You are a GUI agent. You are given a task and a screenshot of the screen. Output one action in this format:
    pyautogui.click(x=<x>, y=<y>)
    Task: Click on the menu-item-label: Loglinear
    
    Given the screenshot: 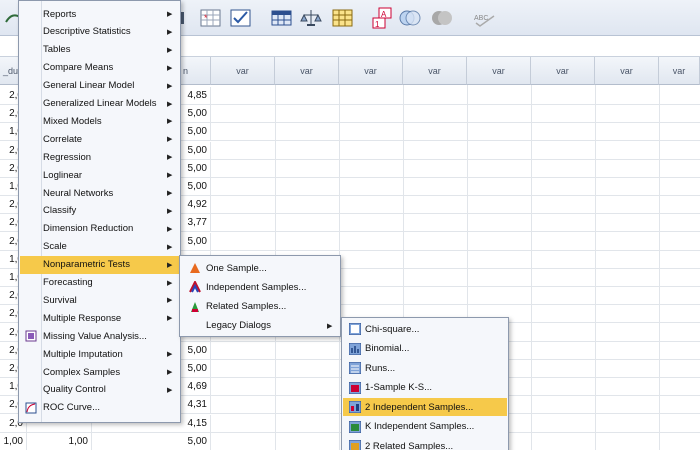 What is the action you would take?
    pyautogui.click(x=63, y=175)
    